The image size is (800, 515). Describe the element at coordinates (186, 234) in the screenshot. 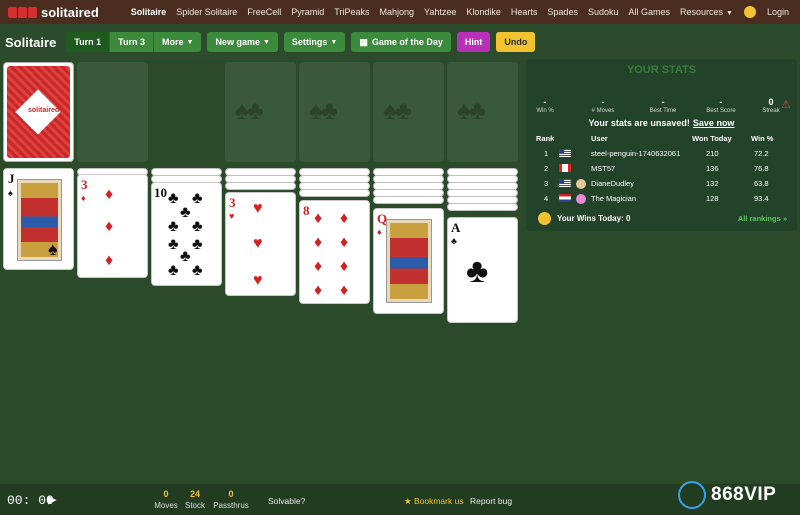

I see `tableau-card-3: 10 ♣ ♣ ♣ ♣ ♣ ♣ ♣ ♣ ♣ ♣` at that location.